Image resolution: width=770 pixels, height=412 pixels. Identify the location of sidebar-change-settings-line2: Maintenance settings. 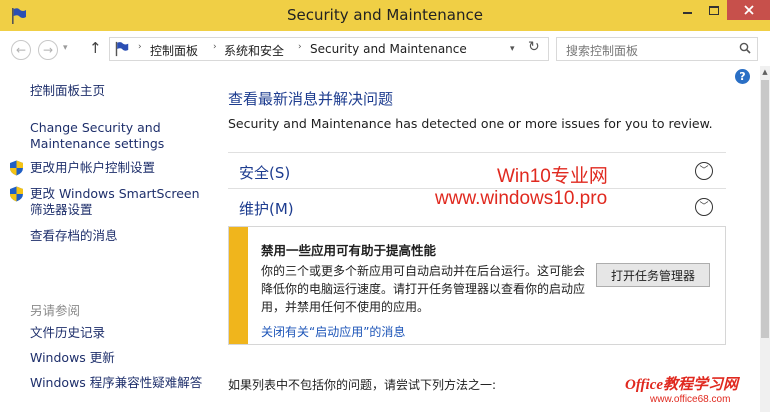
(97, 143).